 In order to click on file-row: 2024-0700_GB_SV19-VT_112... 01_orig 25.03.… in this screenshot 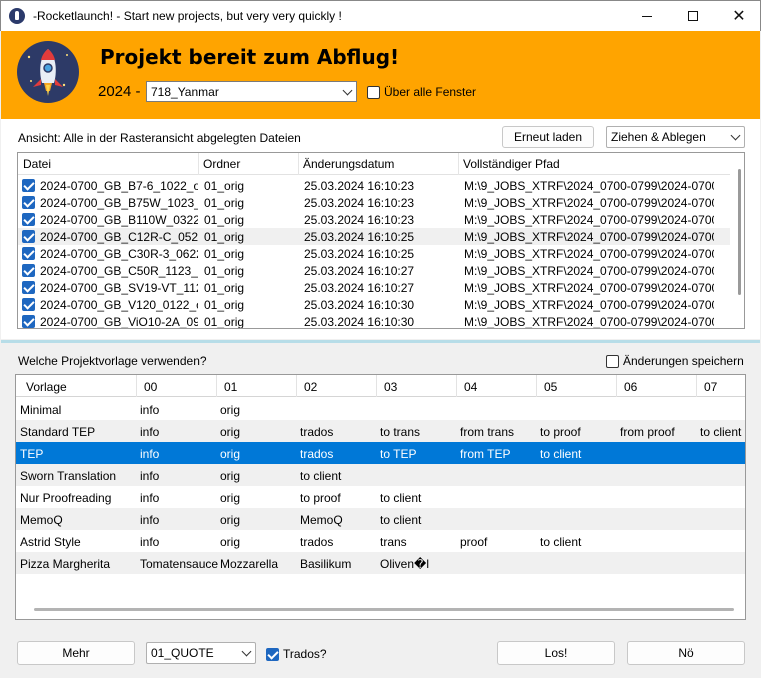, I will do `click(374, 287)`.